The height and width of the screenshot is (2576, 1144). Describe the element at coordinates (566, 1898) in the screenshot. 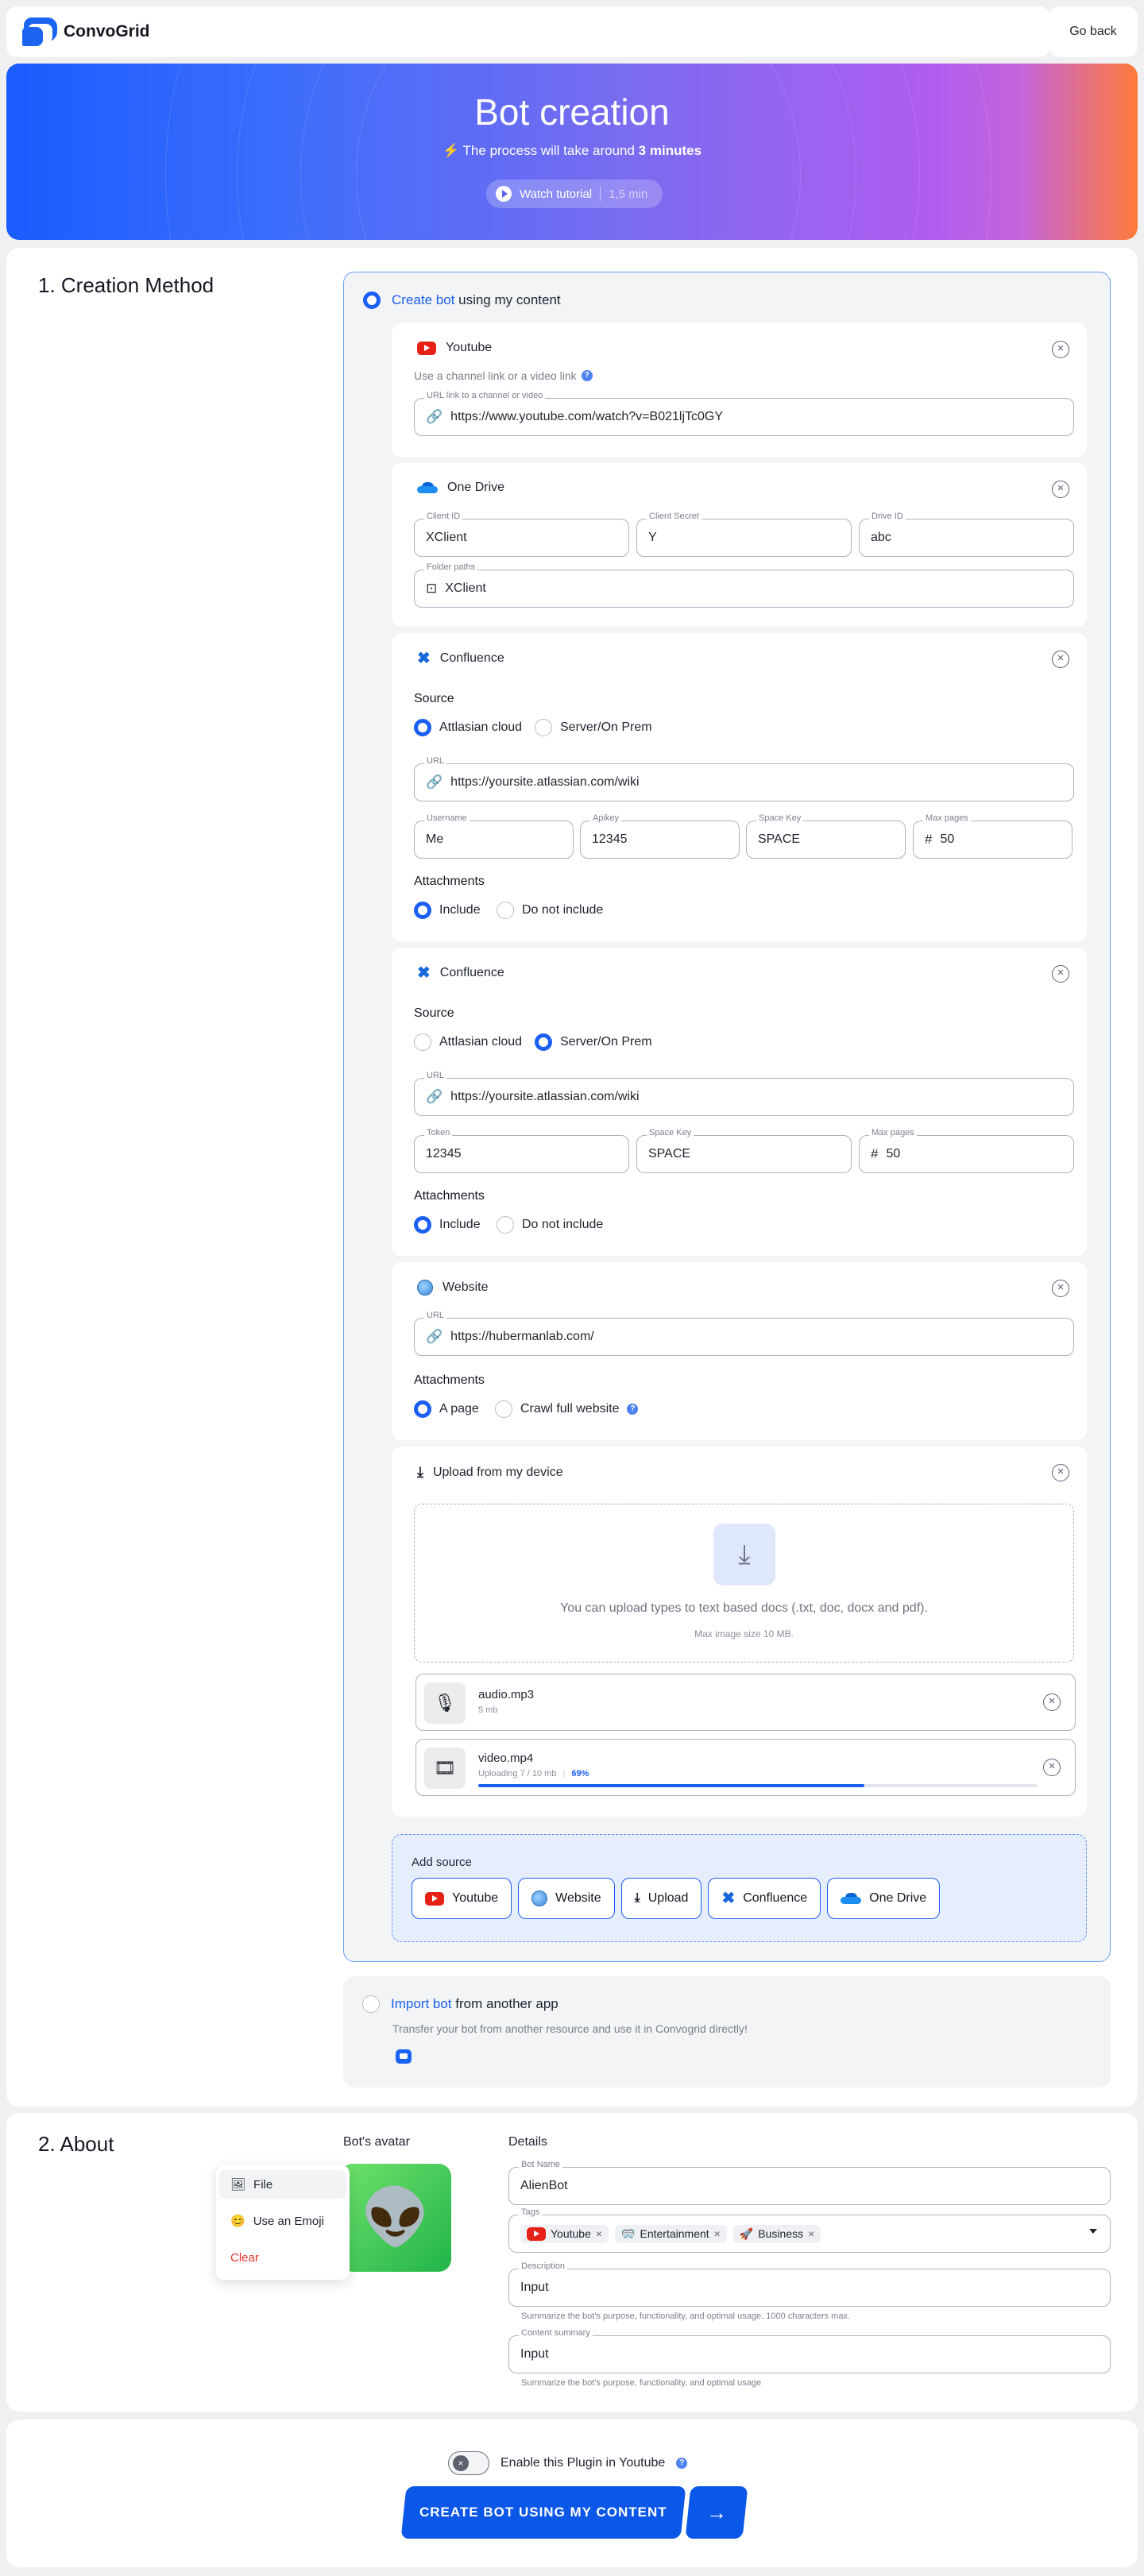

I see `add-website-button: Website` at that location.